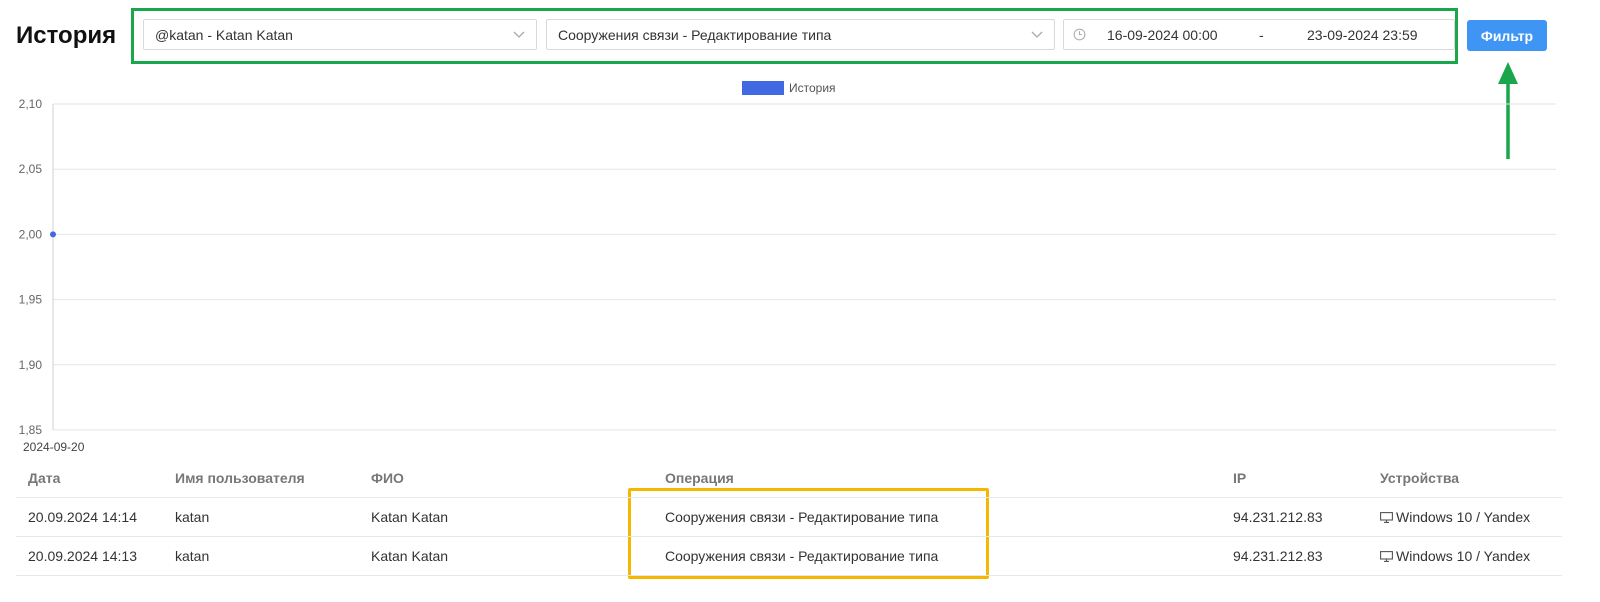  Describe the element at coordinates (763, 88) in the screenshot. I see `legend-swatch` at that location.